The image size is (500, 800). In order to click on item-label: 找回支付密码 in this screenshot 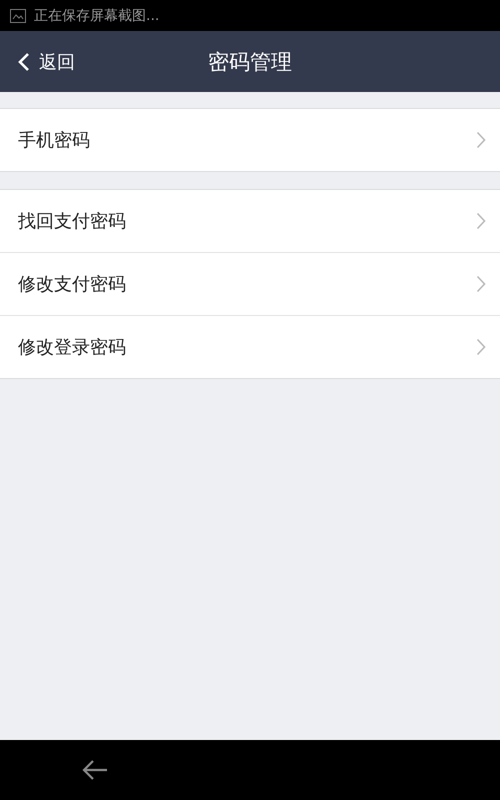, I will do `click(72, 221)`.